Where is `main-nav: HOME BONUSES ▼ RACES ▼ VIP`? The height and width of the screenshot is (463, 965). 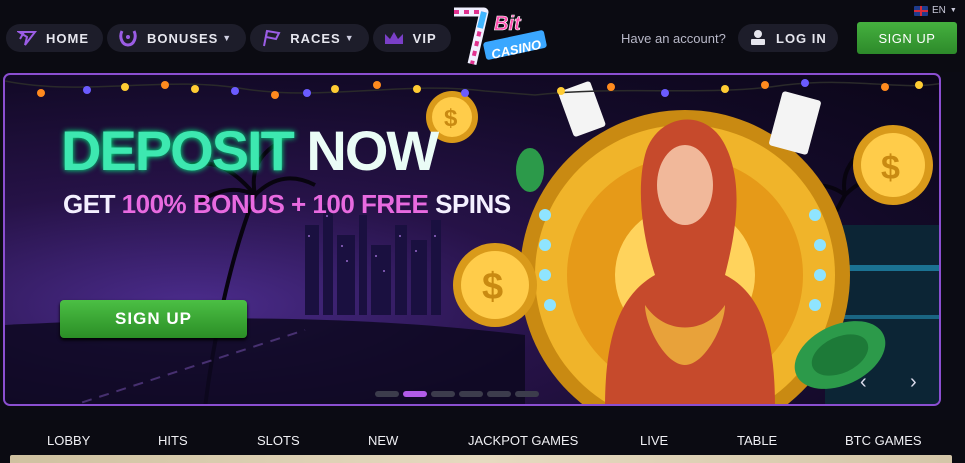 main-nav: HOME BONUSES ▼ RACES ▼ VIP is located at coordinates (228, 38).